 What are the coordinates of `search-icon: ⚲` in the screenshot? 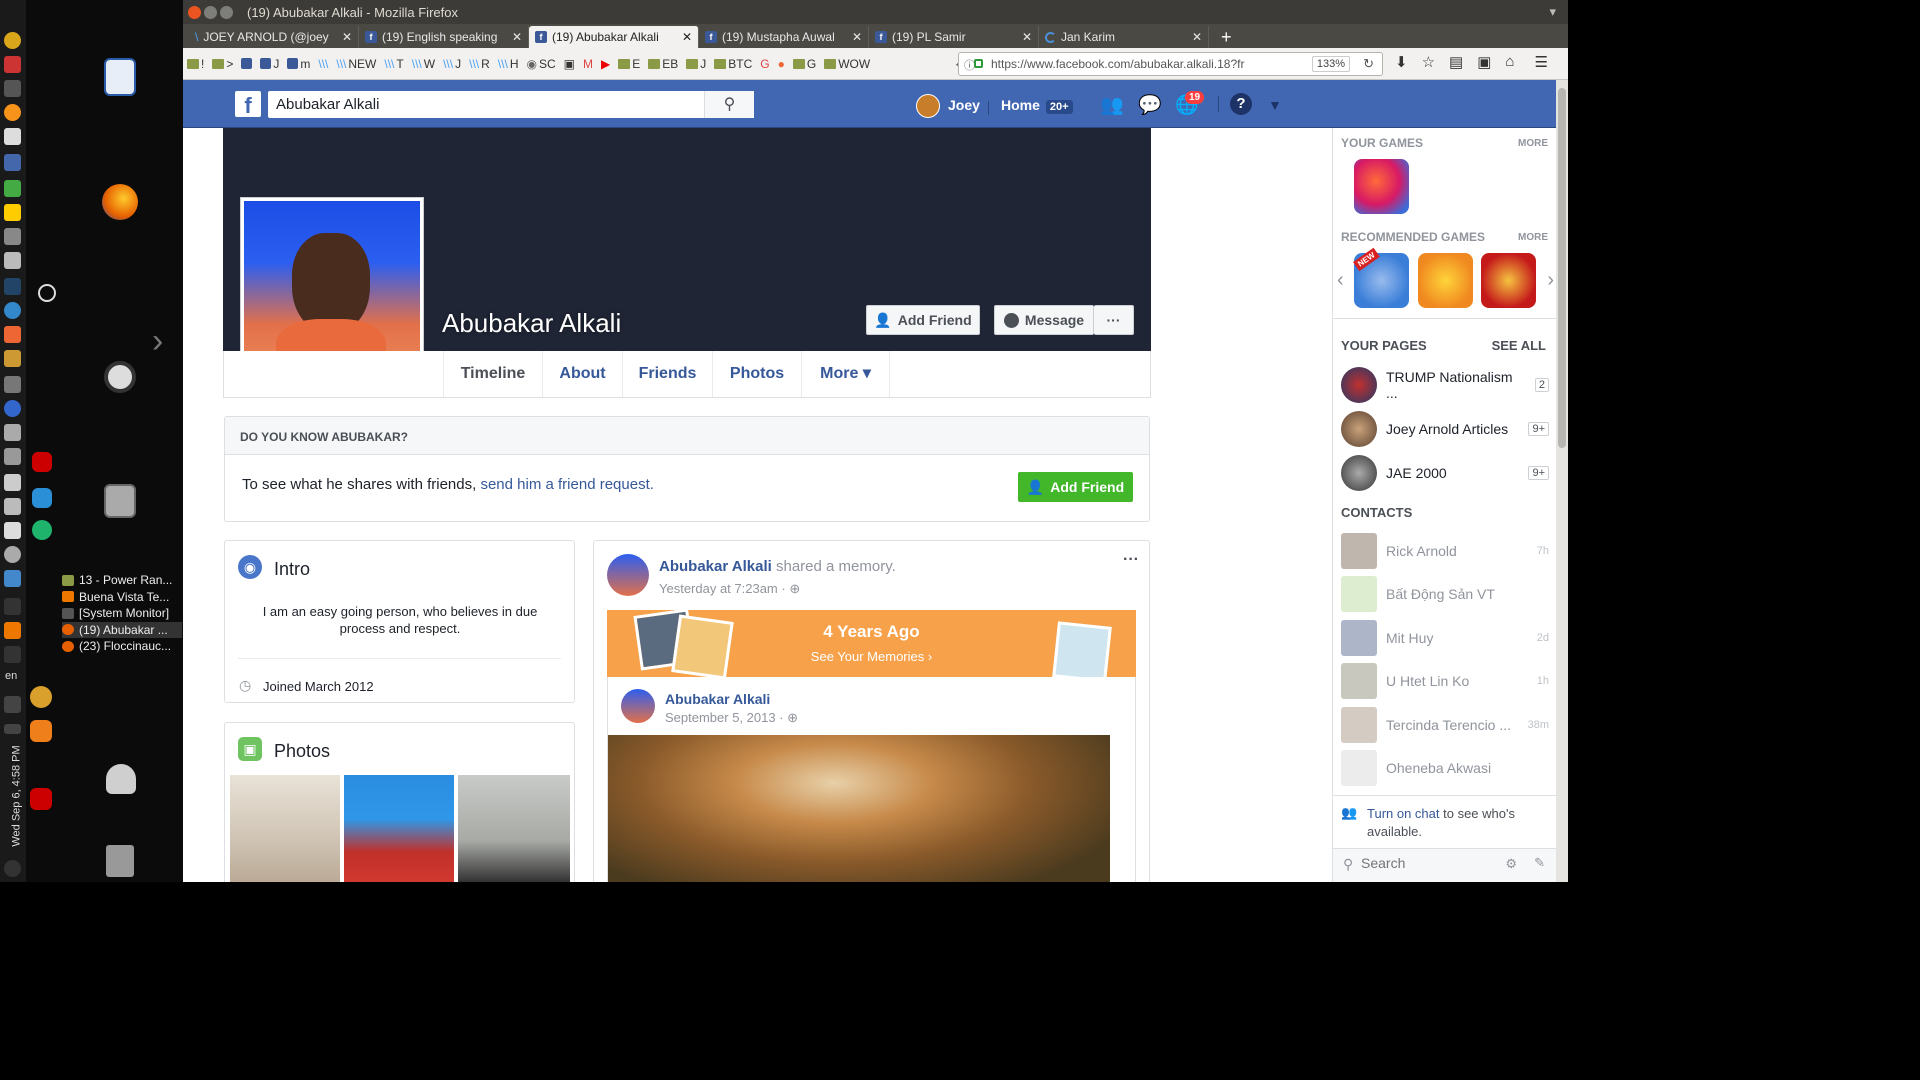 It's located at (729, 104).